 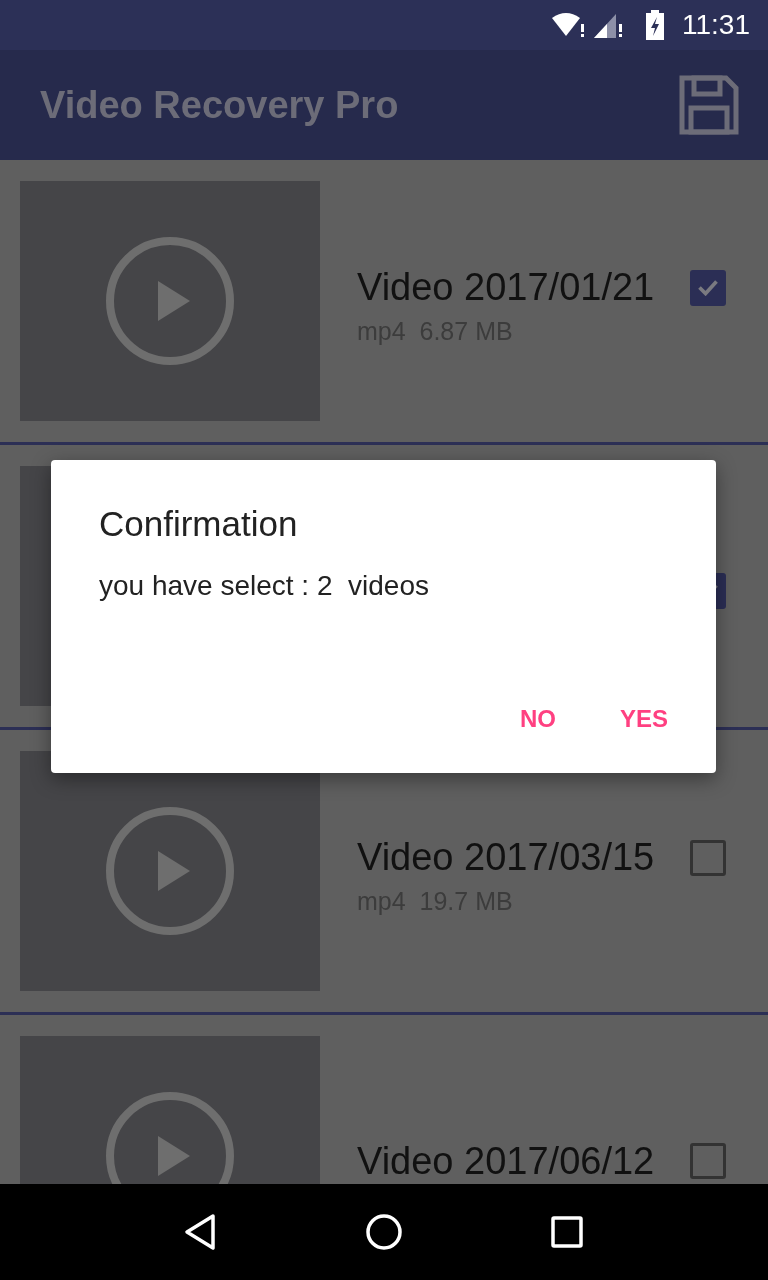 I want to click on save-icon, so click(x=709, y=105).